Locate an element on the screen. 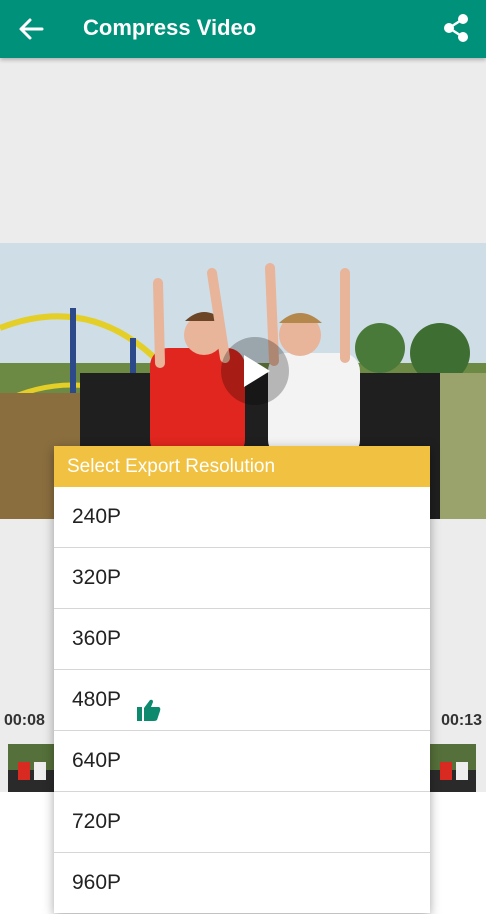  resolution-option-640p: 640P is located at coordinates (242, 761).